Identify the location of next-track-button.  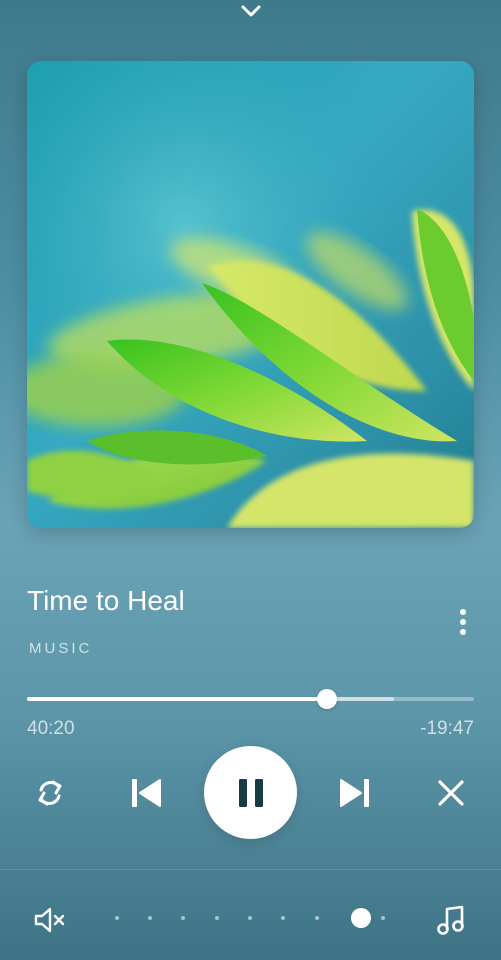
(355, 793).